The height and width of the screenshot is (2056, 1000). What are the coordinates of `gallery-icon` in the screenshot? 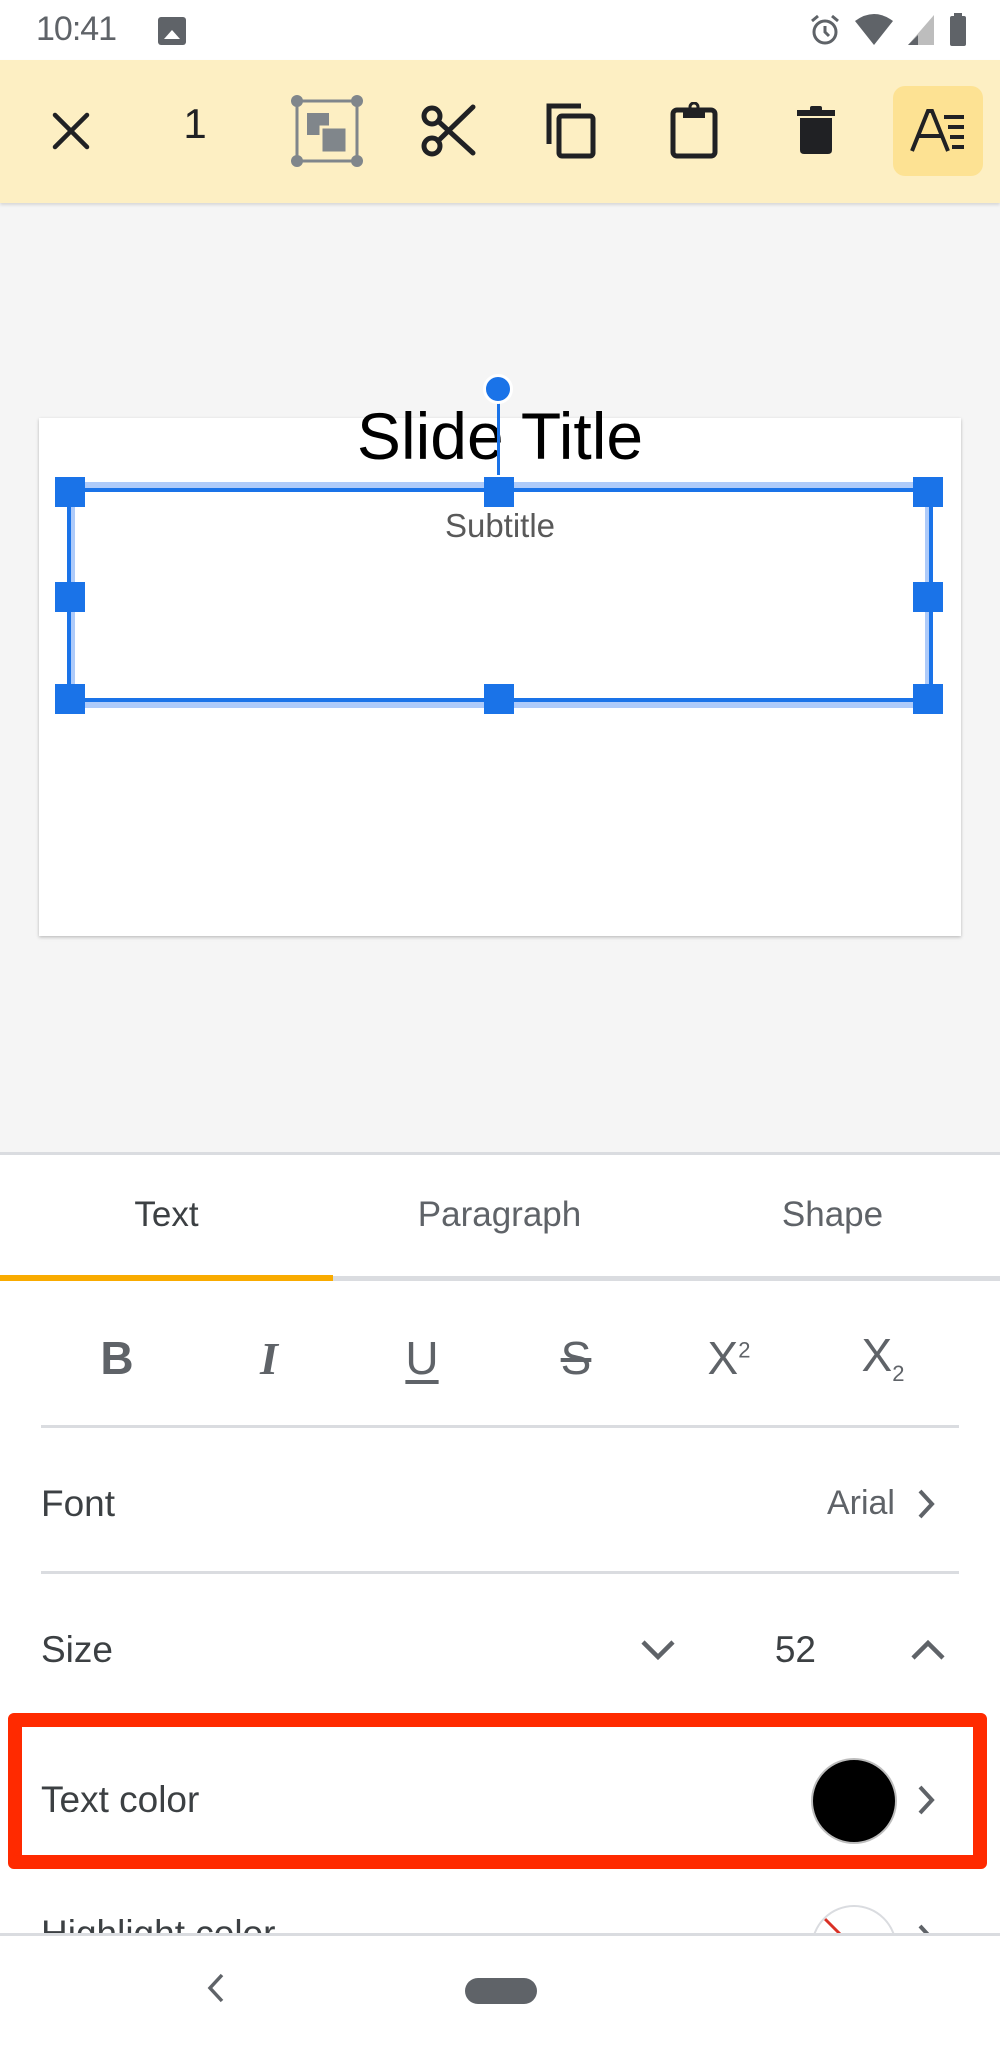 It's located at (172, 31).